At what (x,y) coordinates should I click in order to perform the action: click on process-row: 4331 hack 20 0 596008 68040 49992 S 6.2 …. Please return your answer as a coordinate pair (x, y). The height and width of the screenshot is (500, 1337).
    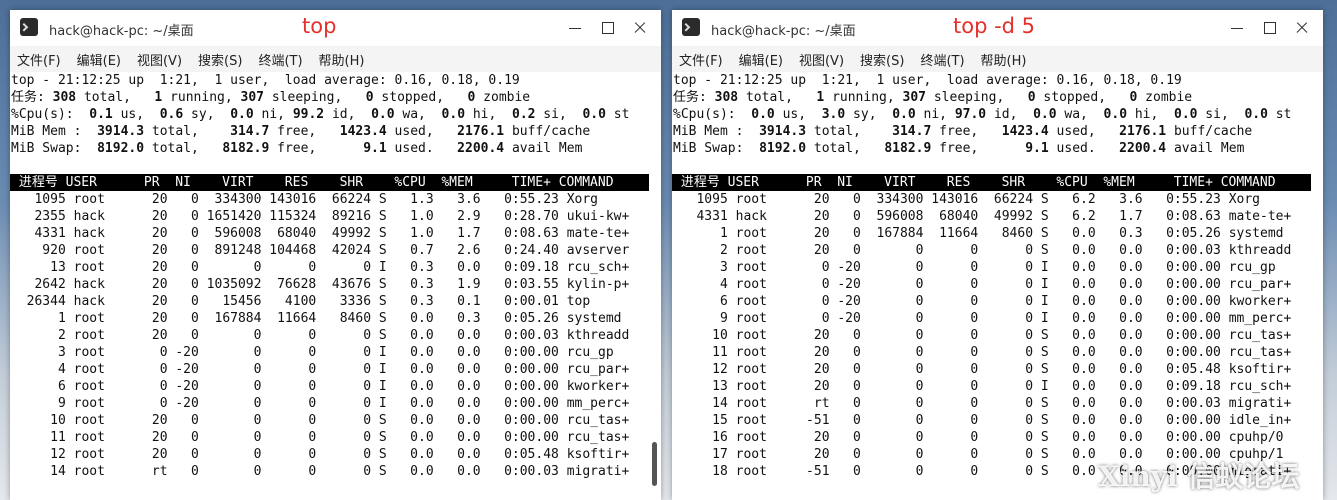
    Looking at the image, I should click on (982, 216).